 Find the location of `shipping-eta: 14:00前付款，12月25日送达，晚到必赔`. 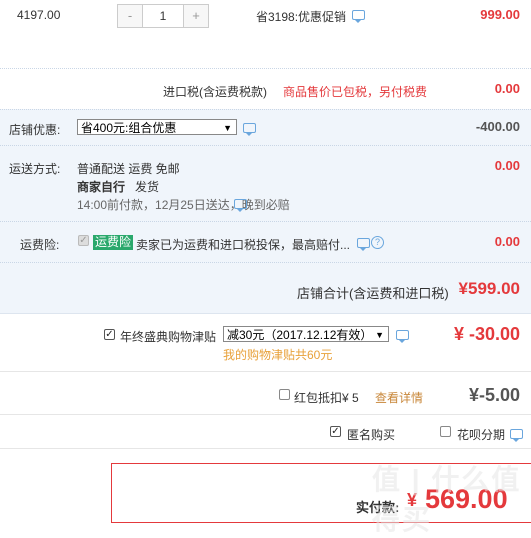

shipping-eta: 14:00前付款，12月25日送达，晚到必赔 is located at coordinates (183, 205).